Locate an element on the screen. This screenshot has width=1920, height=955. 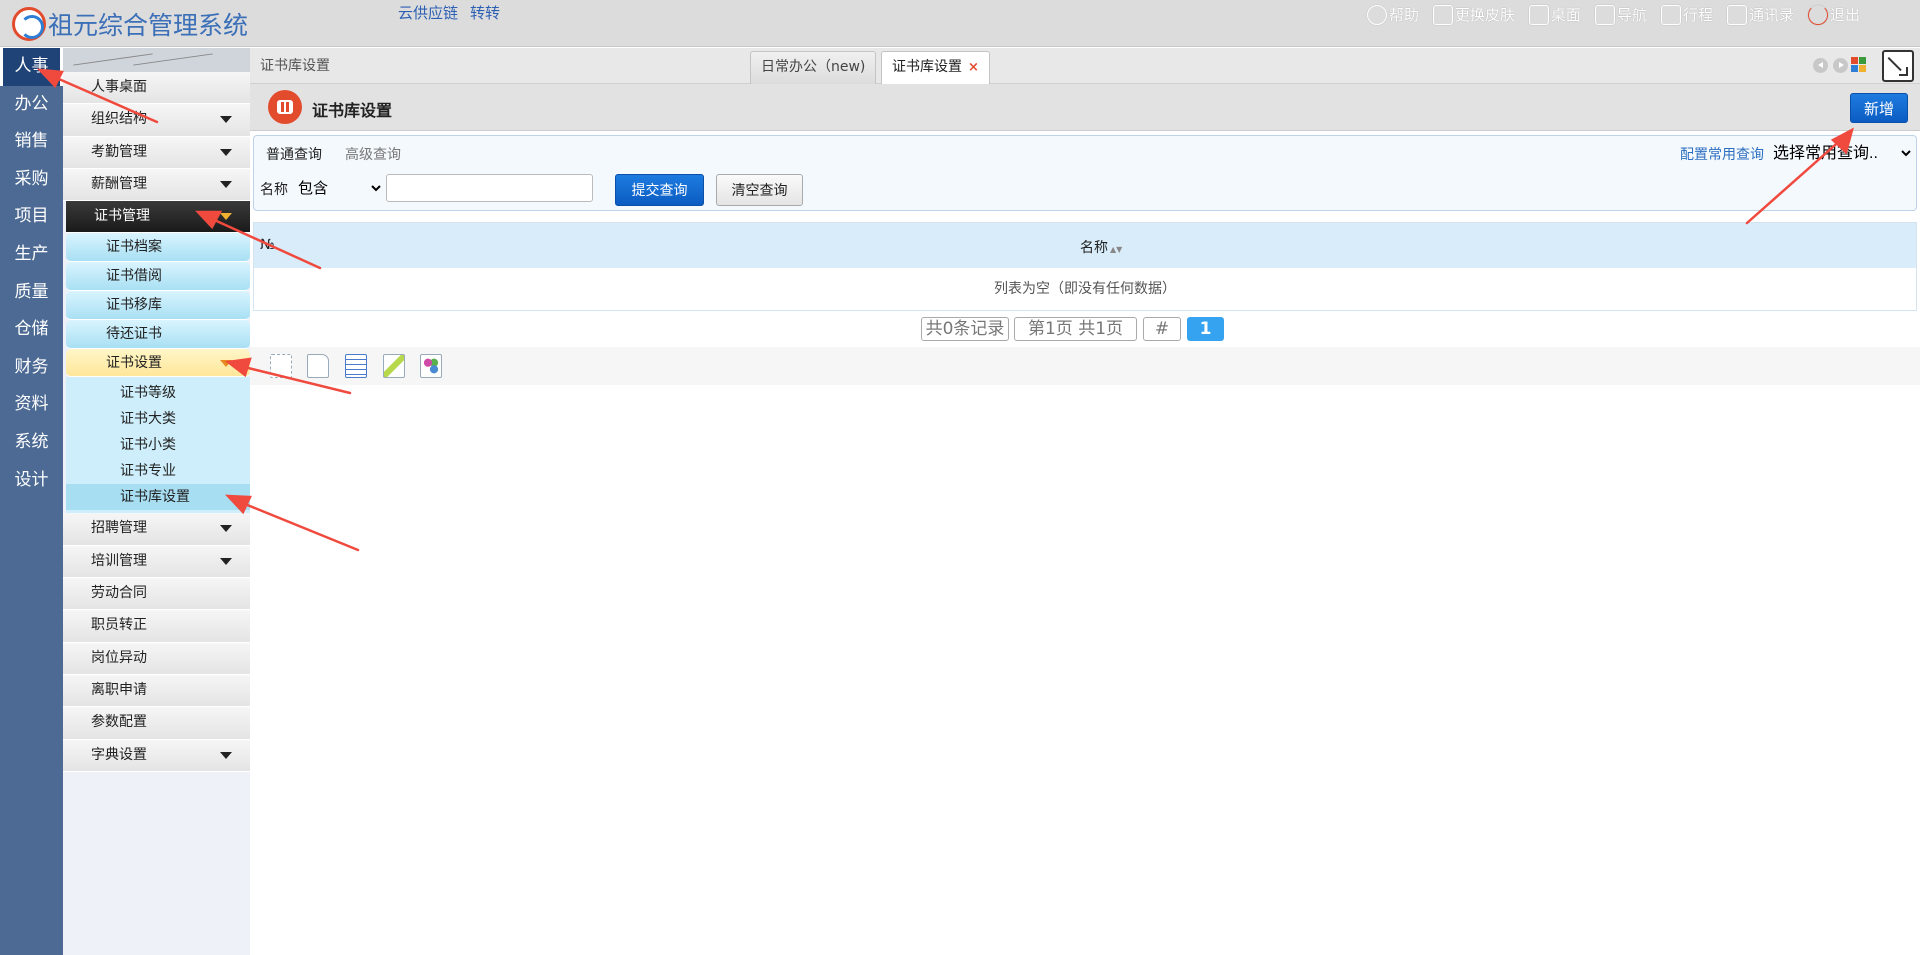
column-number: № is located at coordinates (267, 245).